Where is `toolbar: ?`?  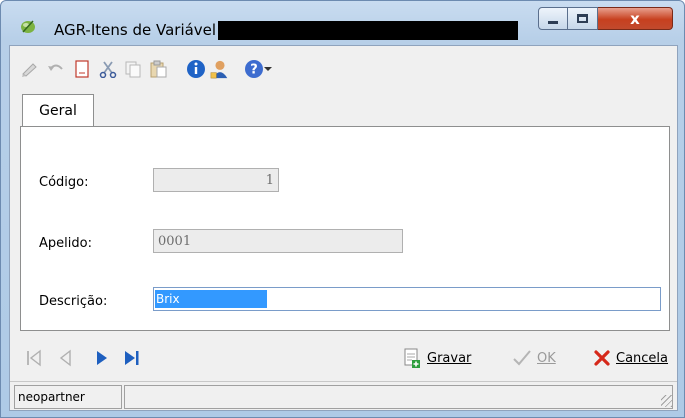
toolbar: ? is located at coordinates (343, 68).